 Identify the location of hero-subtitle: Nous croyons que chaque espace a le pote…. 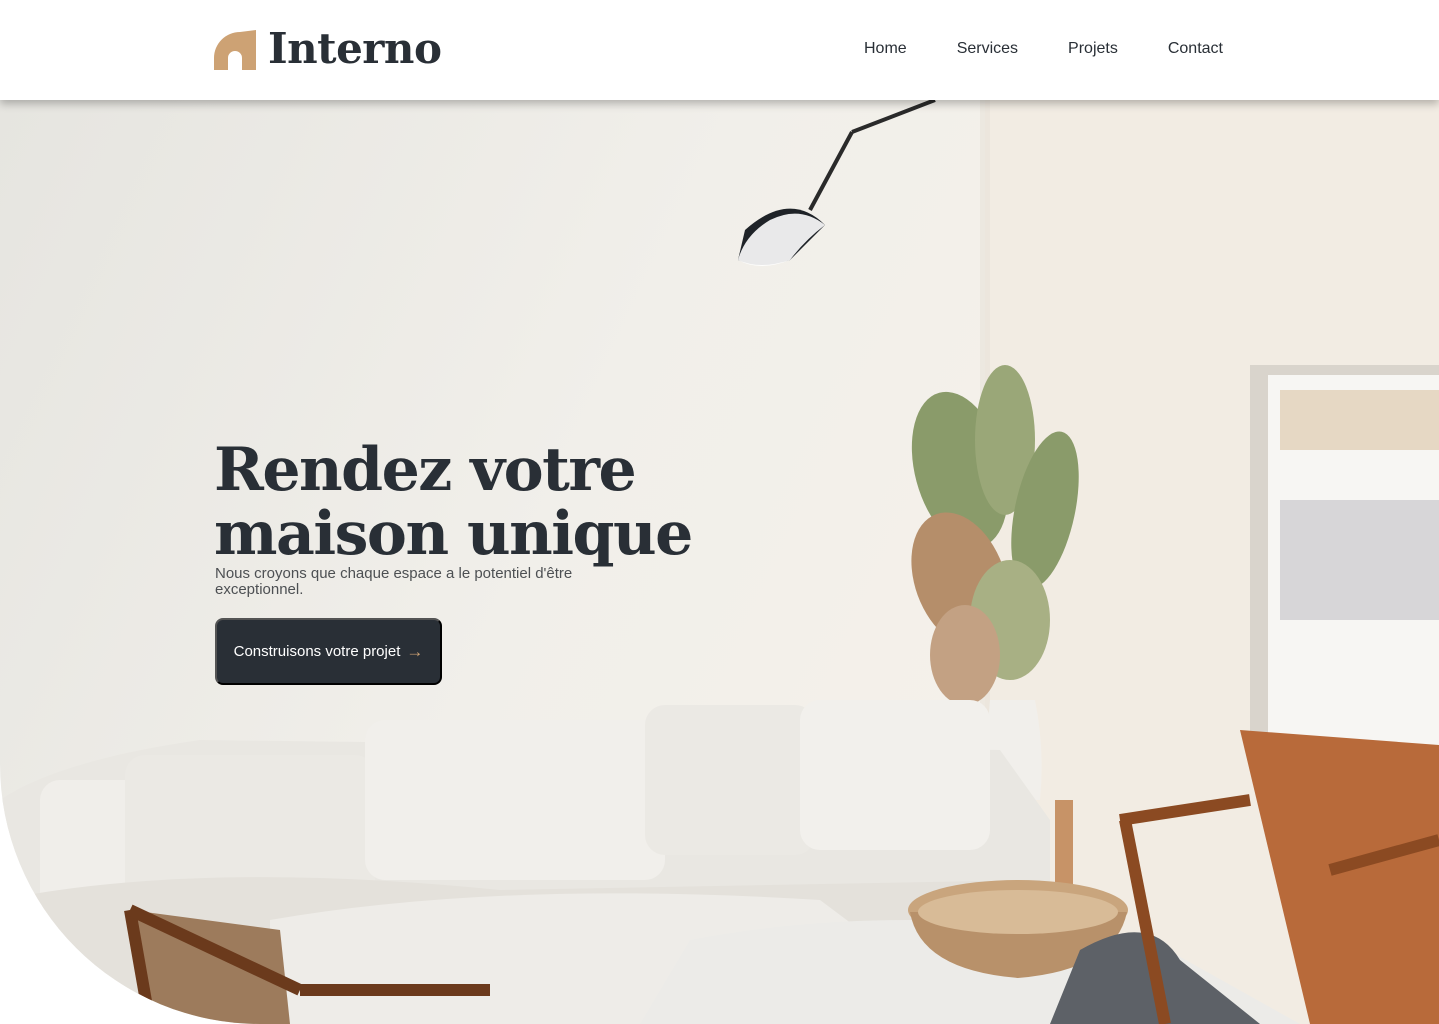
(394, 581).